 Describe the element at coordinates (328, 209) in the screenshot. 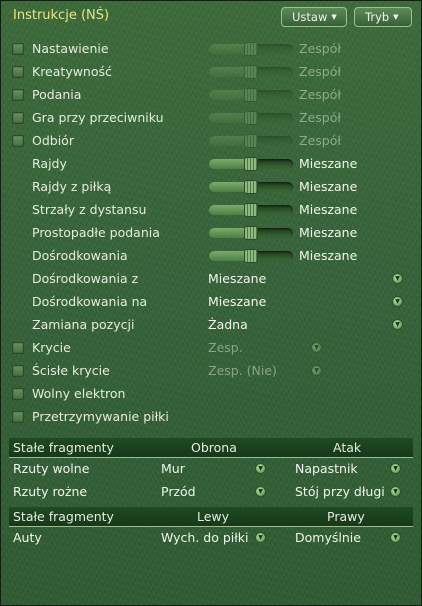

I see `slider-value: Mieszane` at that location.